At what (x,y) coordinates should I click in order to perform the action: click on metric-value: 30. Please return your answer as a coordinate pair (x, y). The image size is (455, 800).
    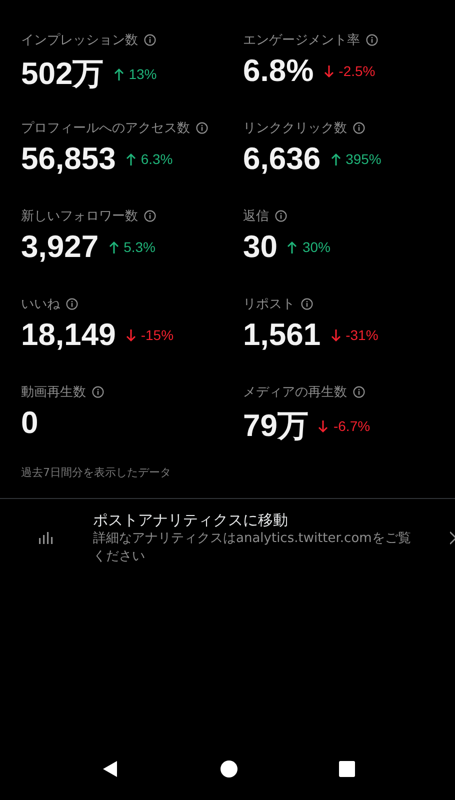
    Looking at the image, I should click on (260, 247).